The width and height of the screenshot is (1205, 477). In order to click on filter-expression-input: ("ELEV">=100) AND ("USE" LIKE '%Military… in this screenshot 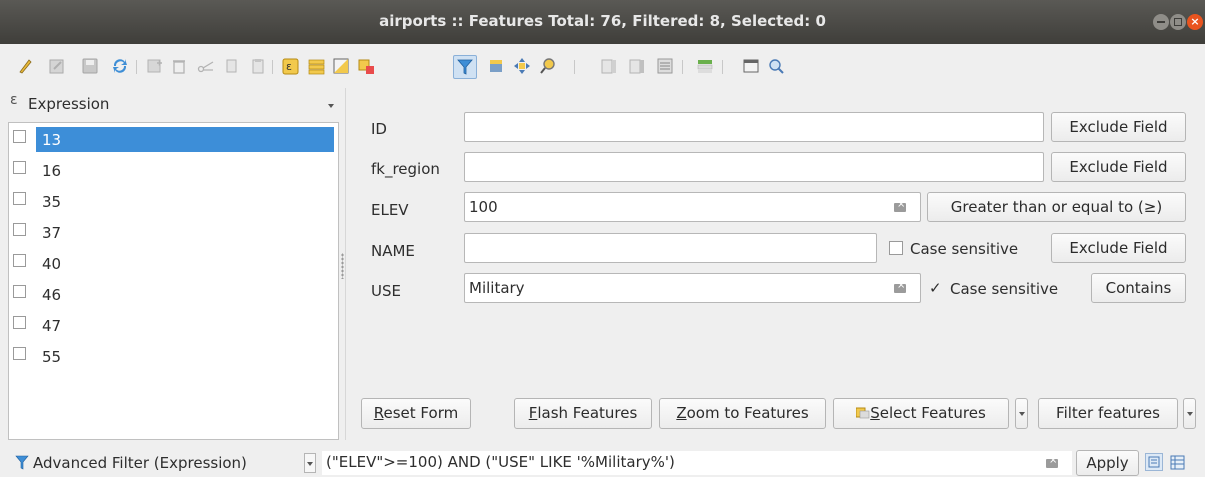, I will do `click(697, 463)`.